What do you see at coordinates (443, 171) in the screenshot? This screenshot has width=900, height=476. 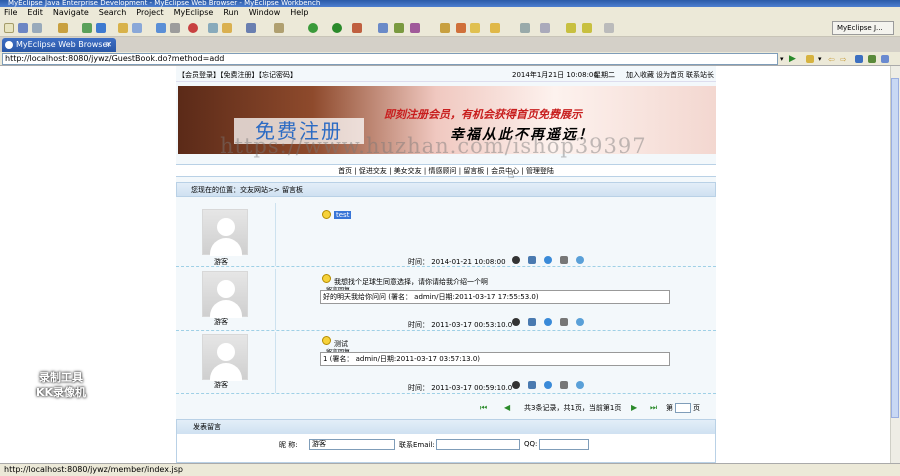 I see `nav-advice: 情感顾问` at bounding box center [443, 171].